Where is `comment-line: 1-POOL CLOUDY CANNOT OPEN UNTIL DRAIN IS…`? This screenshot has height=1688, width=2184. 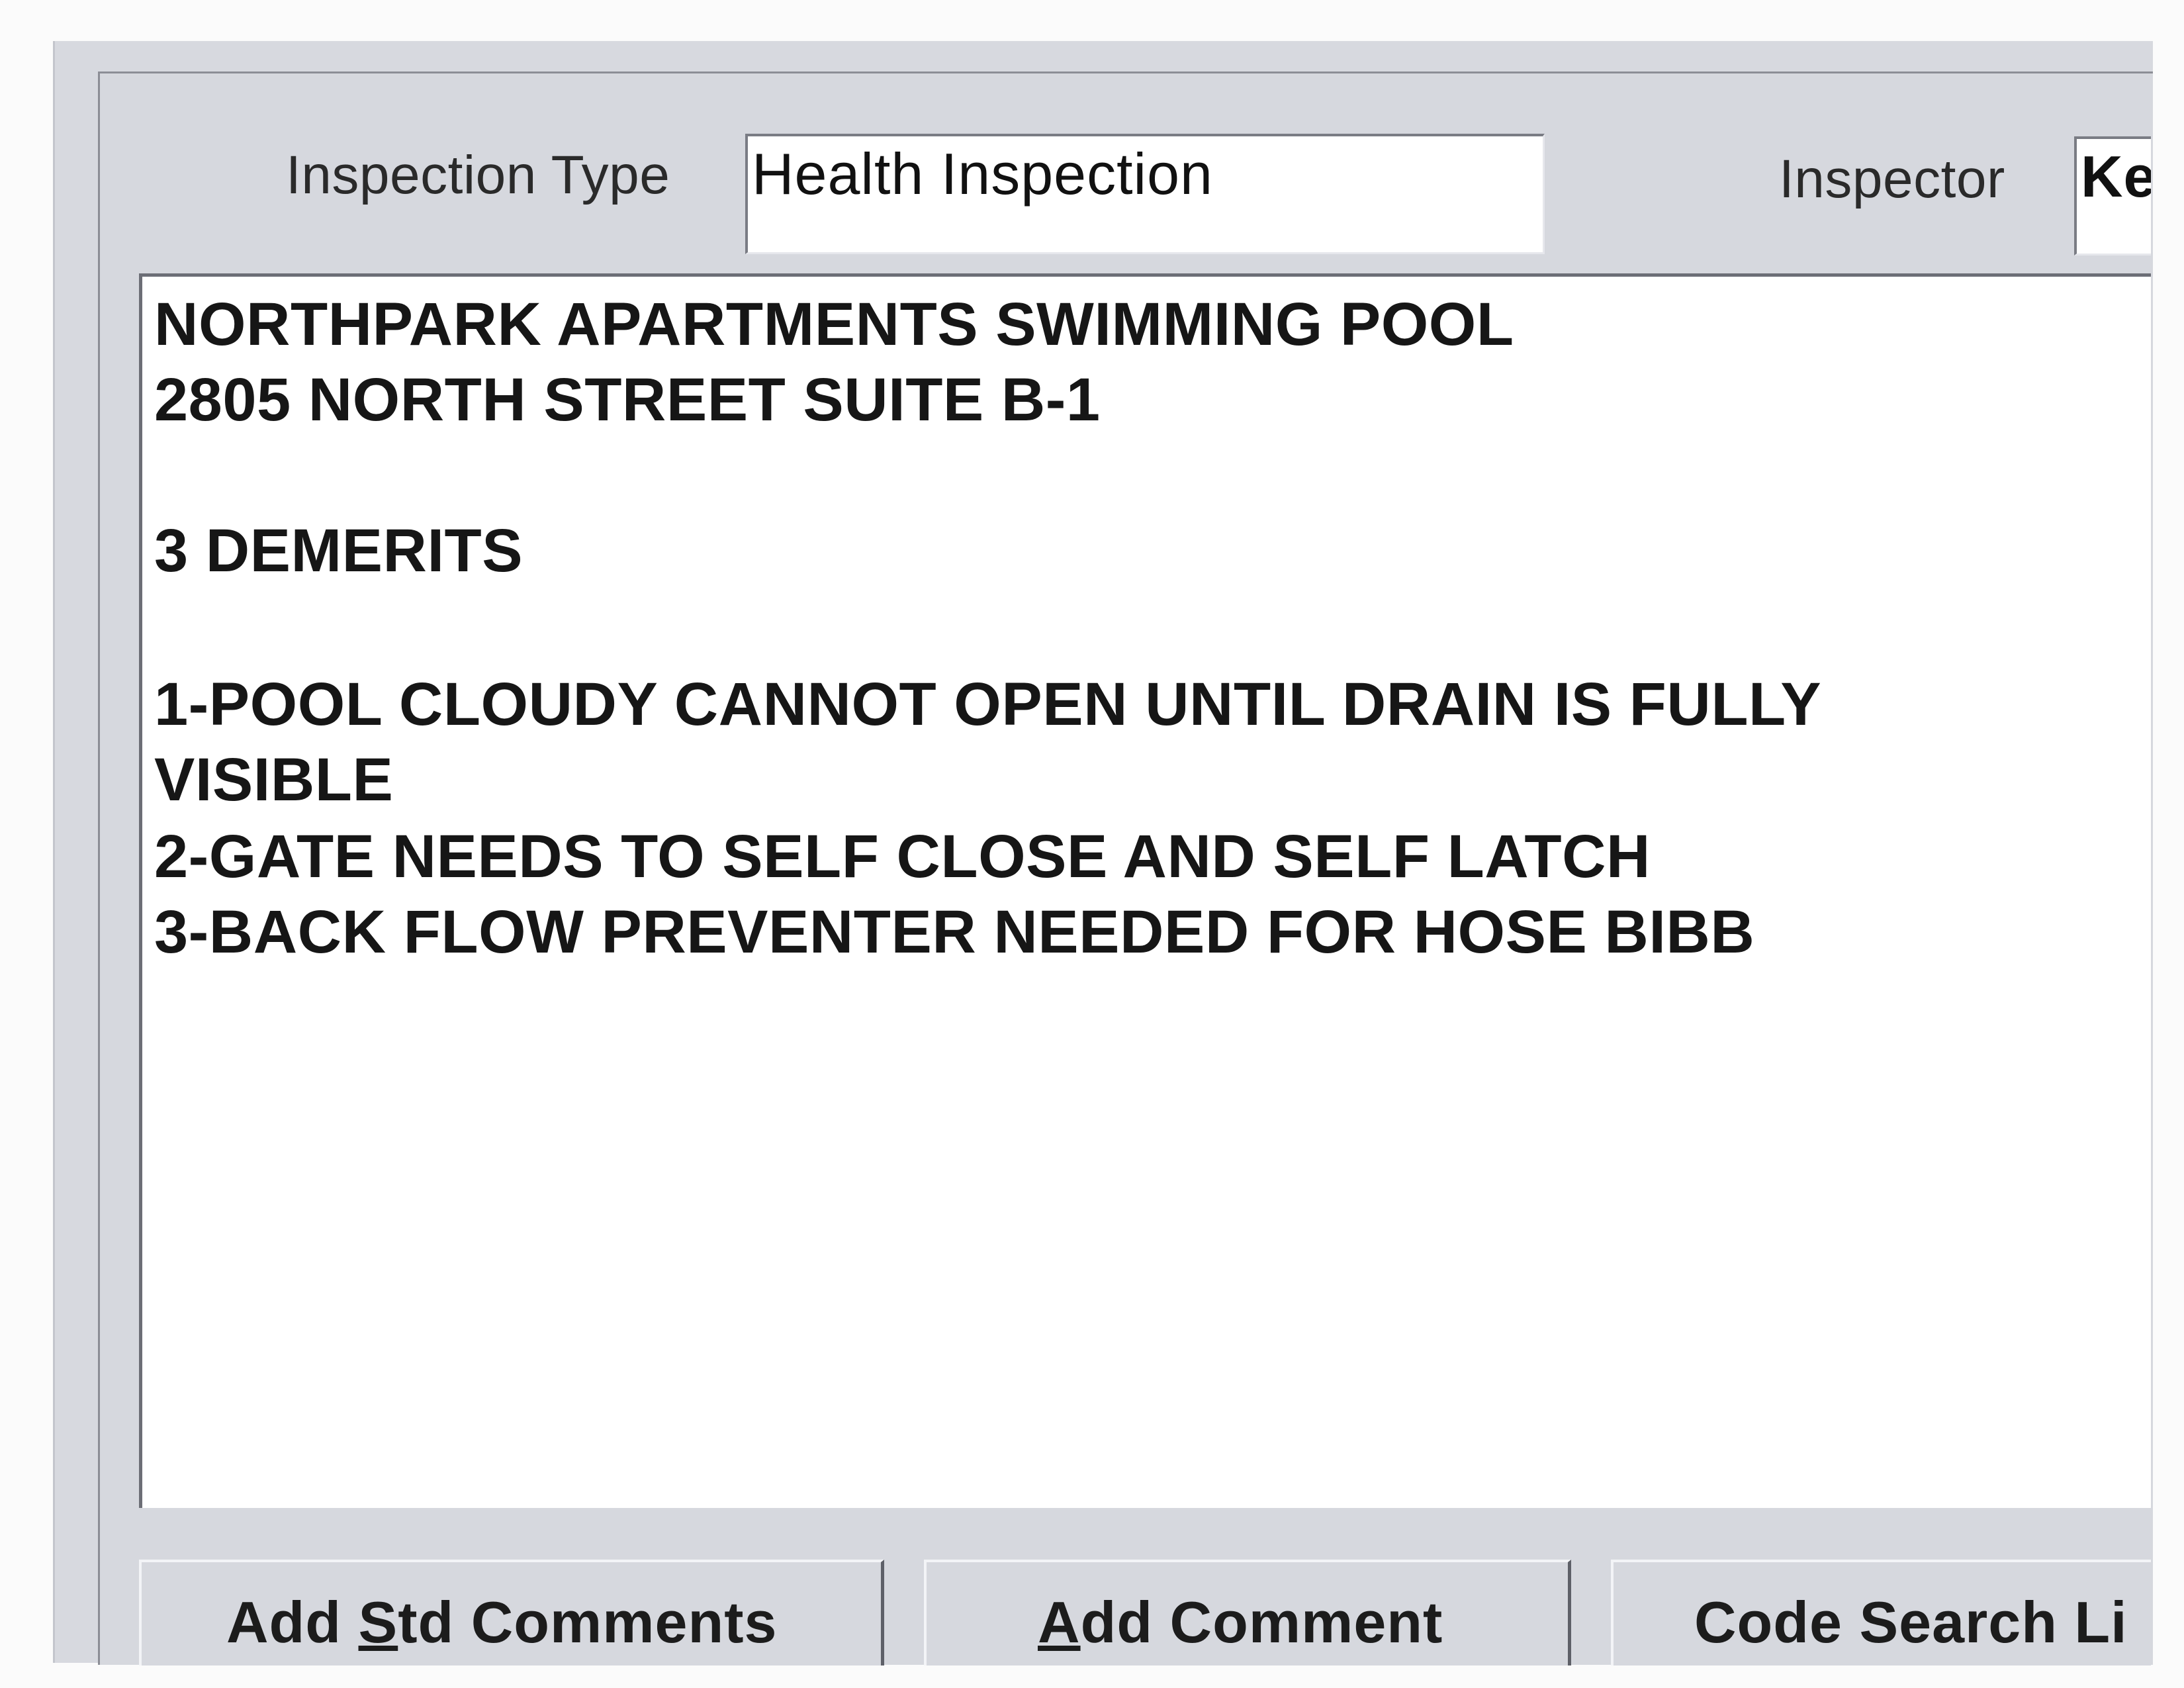
comment-line: 1-POOL CLOUDY CANNOT OPEN UNTIL DRAIN IS… is located at coordinates (988, 704).